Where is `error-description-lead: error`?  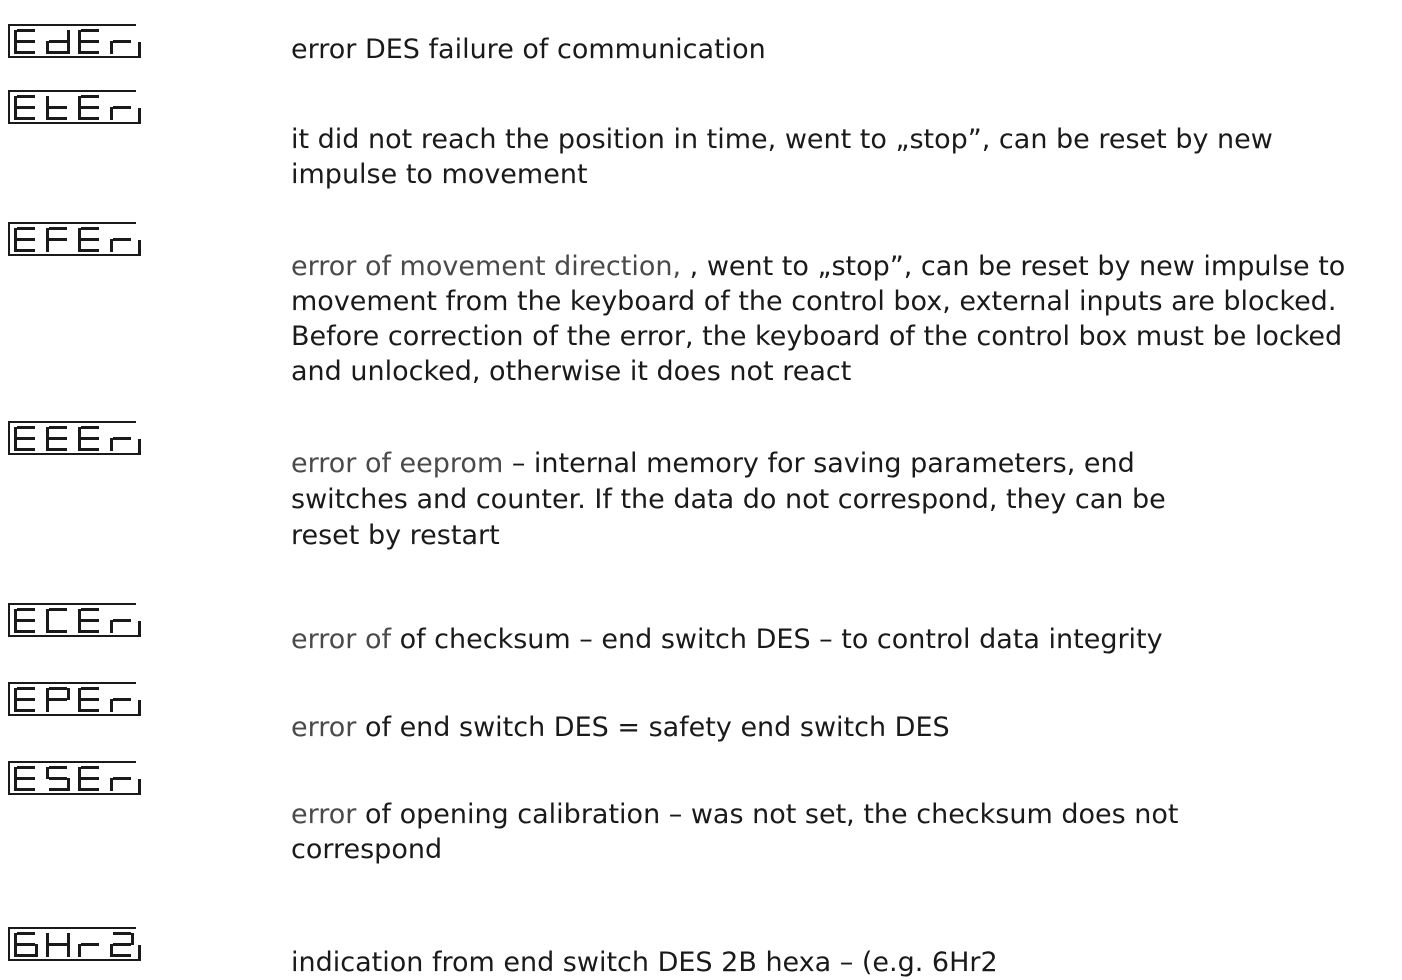 error-description-lead: error is located at coordinates (324, 814).